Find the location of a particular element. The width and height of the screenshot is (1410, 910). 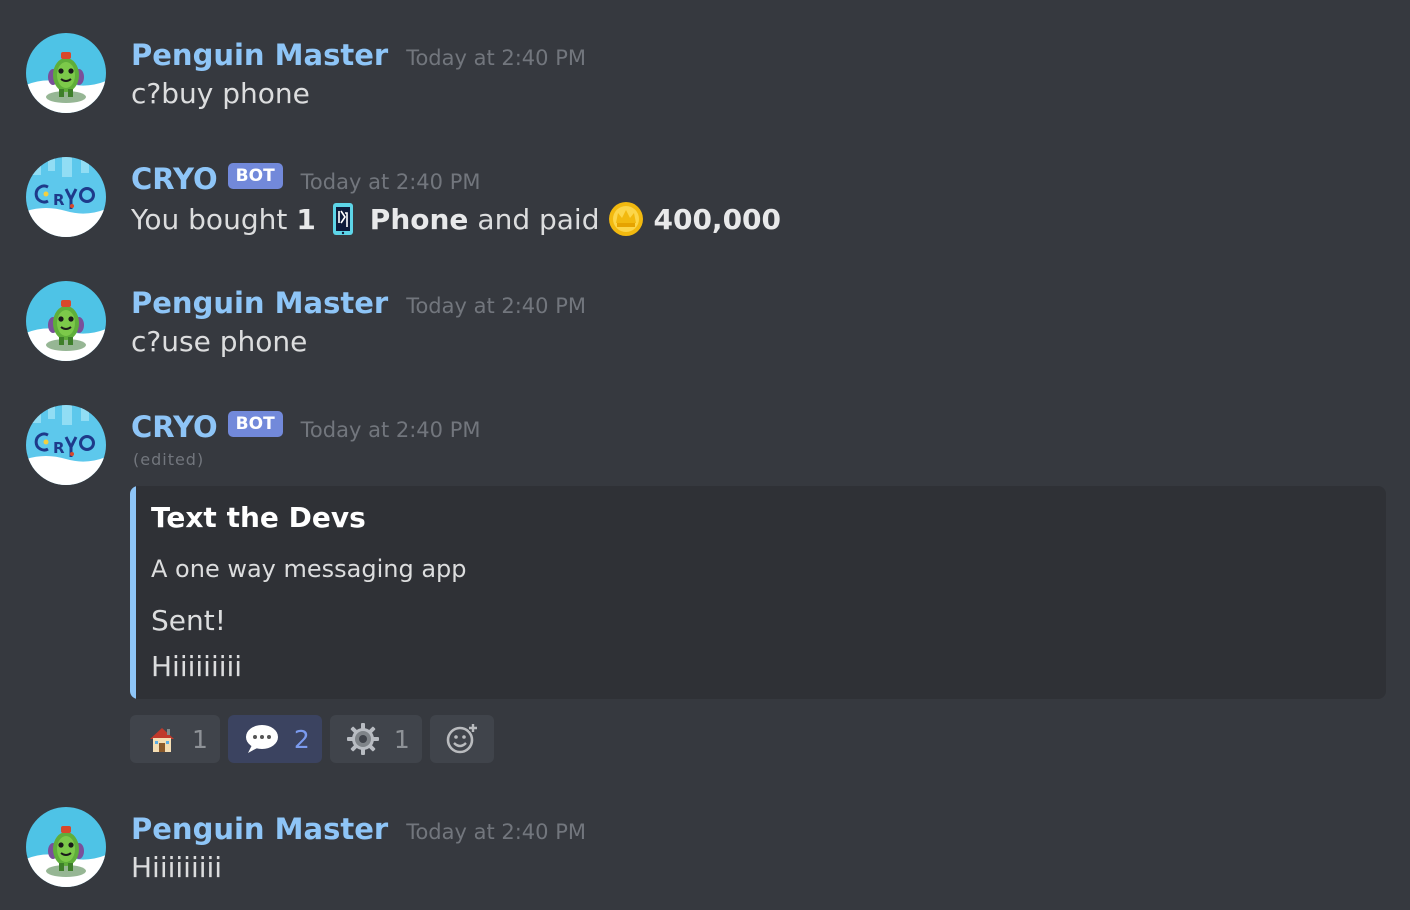

add-reaction-button is located at coordinates (461, 739).